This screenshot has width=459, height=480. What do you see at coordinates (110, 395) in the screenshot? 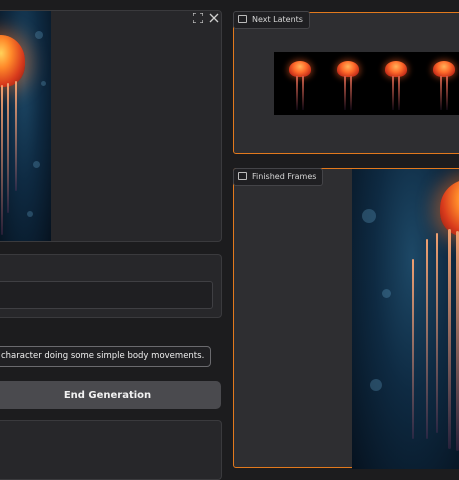
I see `end-generation-button: End Generation` at bounding box center [110, 395].